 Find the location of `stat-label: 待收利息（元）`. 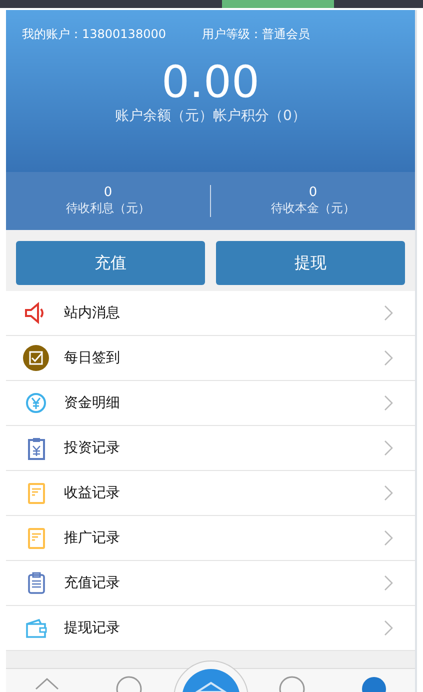

stat-label: 待收利息（元） is located at coordinates (108, 208).